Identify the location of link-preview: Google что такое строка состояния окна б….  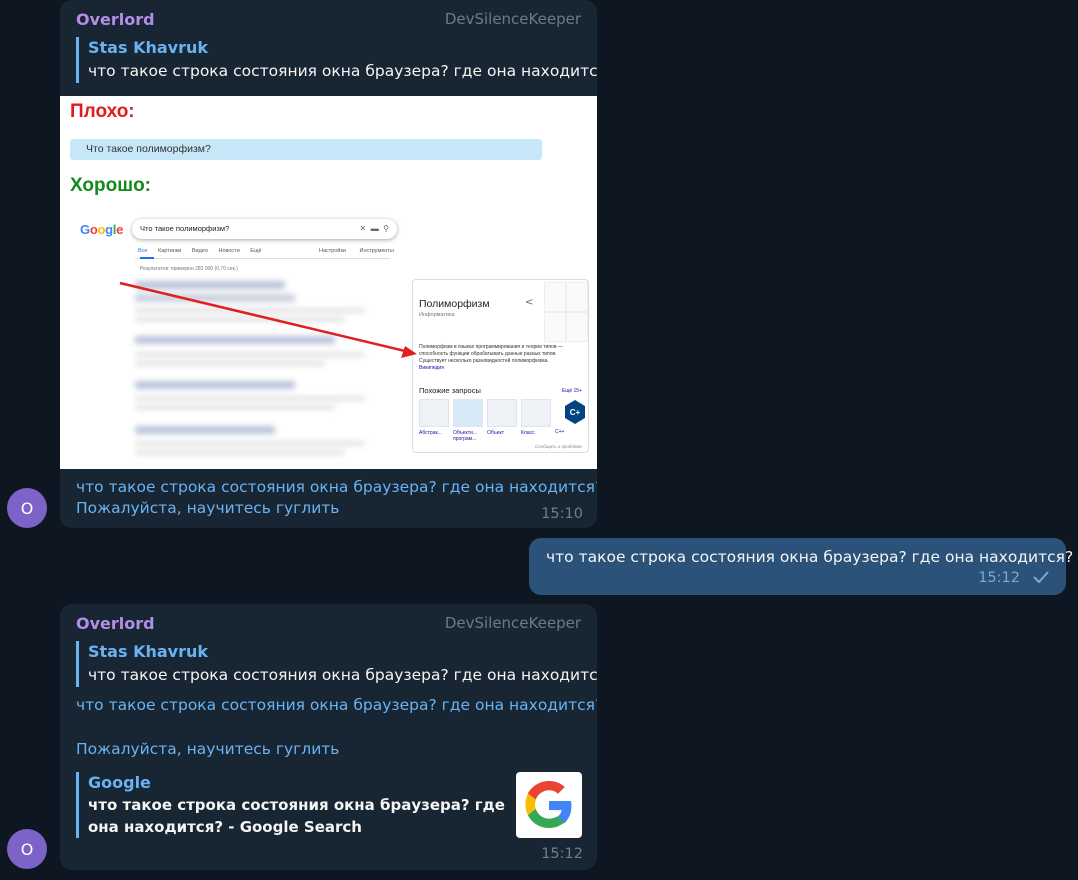
(329, 805).